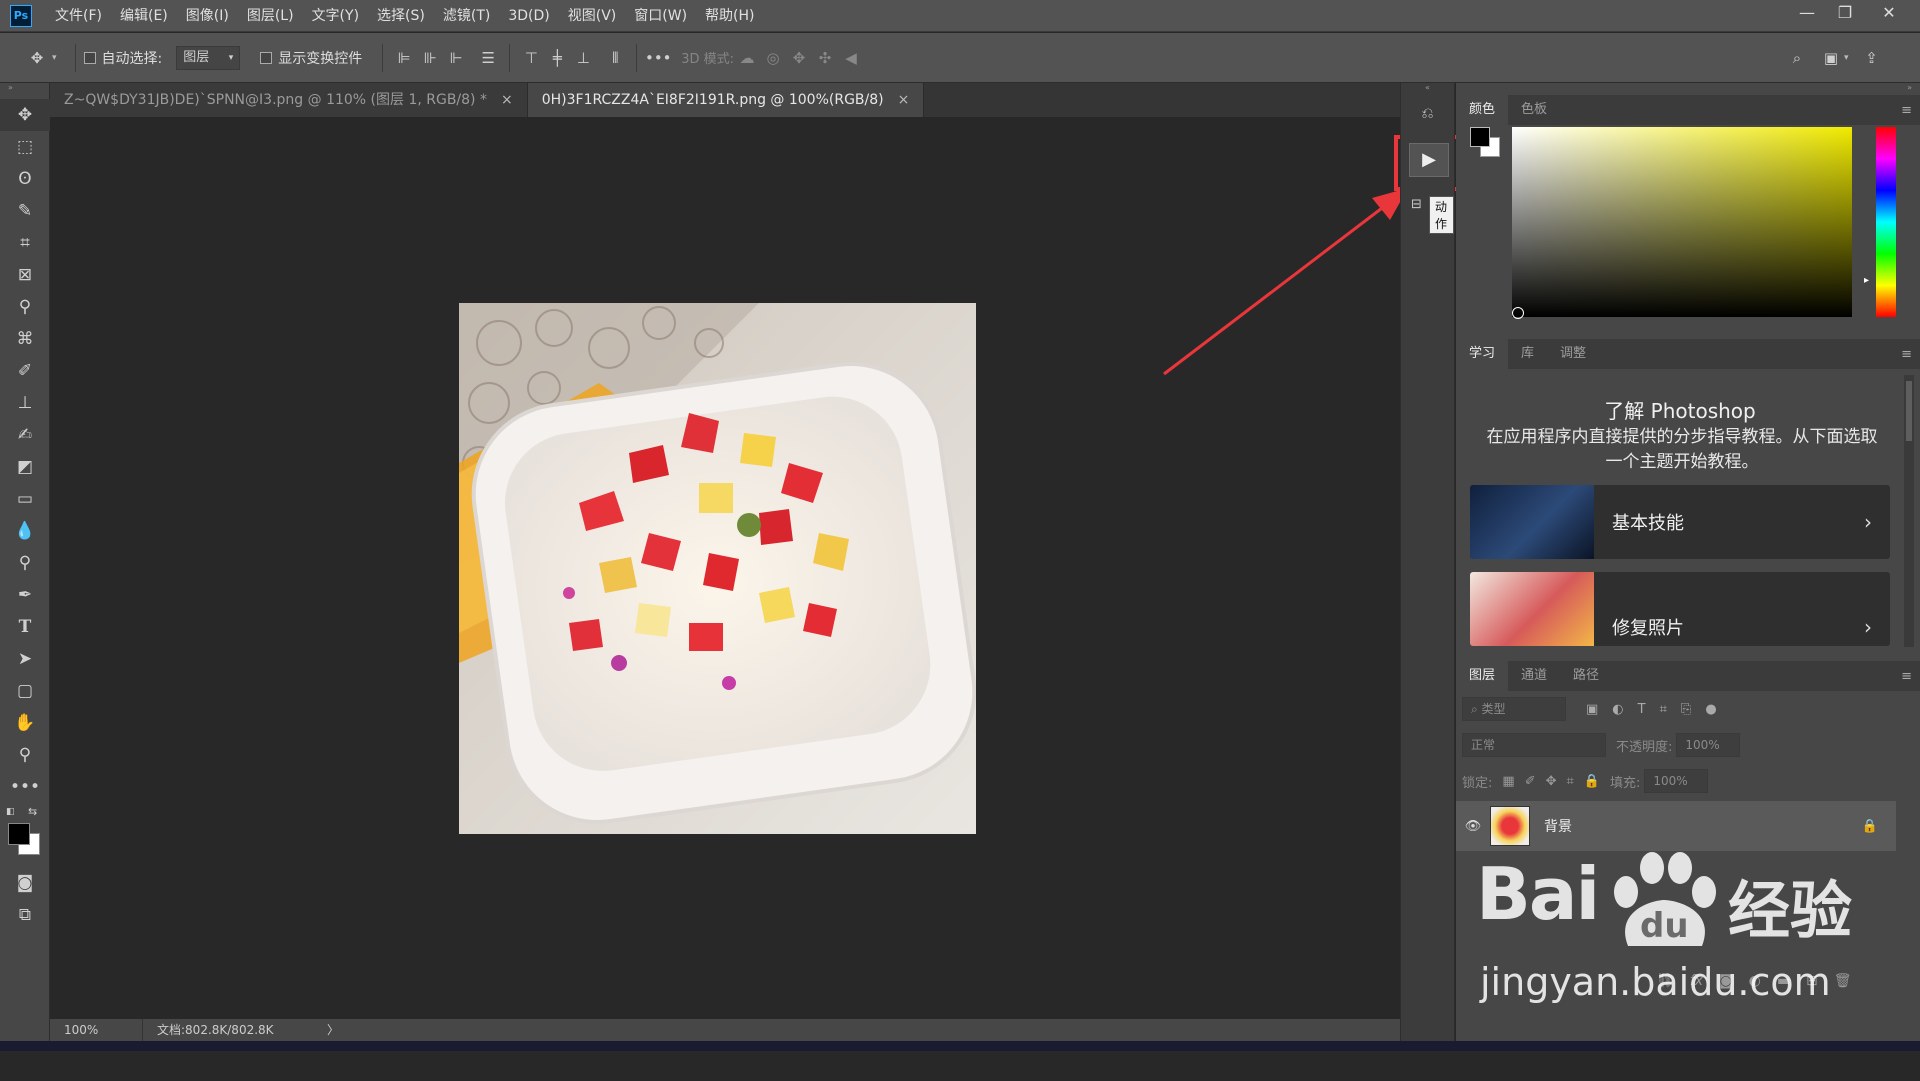  I want to click on blur-tool-icon: 💧, so click(25, 531).